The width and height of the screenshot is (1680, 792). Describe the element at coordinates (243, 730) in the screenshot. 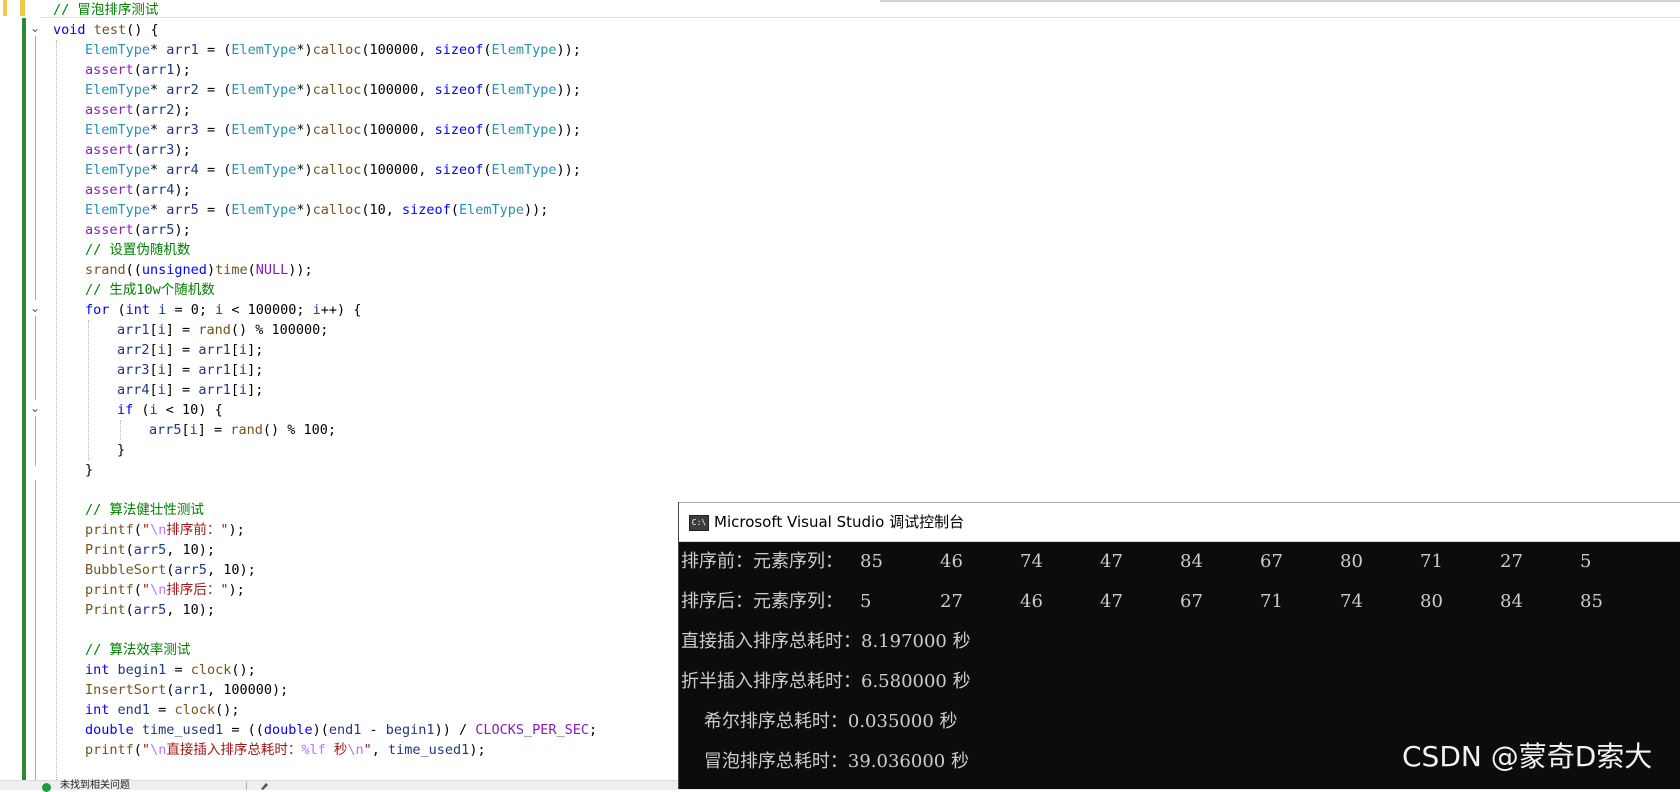

I see `code-token: = ((` at that location.